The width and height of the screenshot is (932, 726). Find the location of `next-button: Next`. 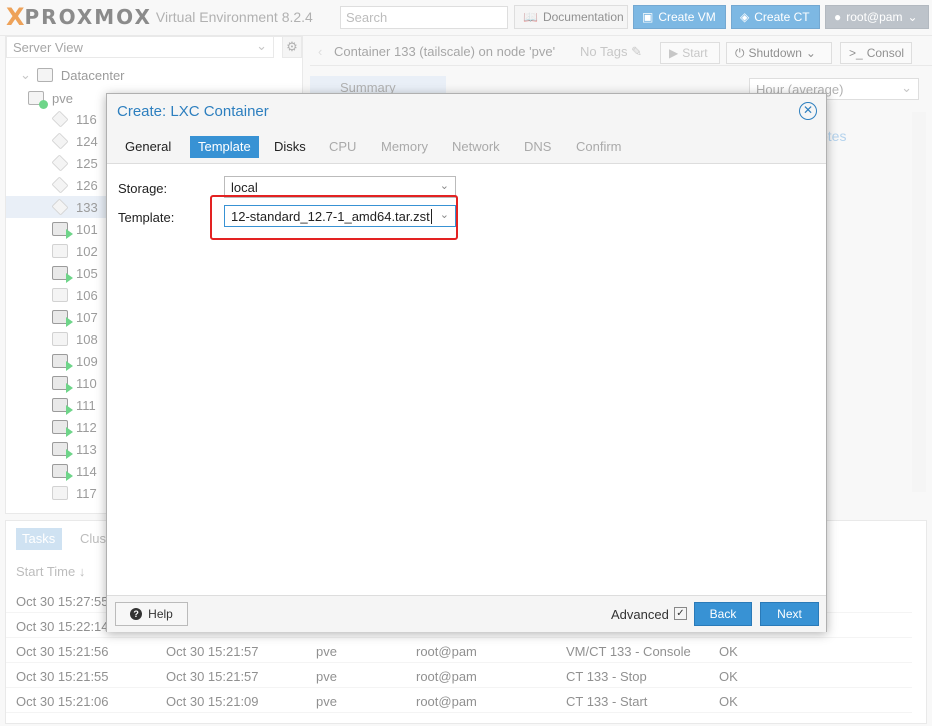

next-button: Next is located at coordinates (789, 614).